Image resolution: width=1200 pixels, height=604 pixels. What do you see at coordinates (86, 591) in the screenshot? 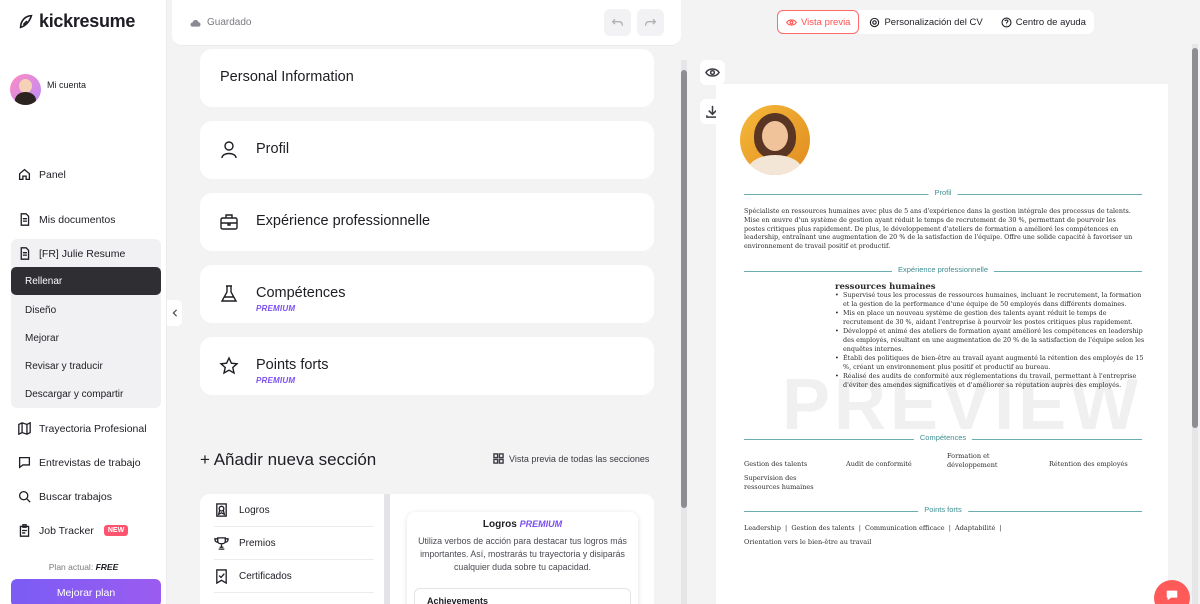
I see `upgrade-plan-button: Mejorar plan` at bounding box center [86, 591].